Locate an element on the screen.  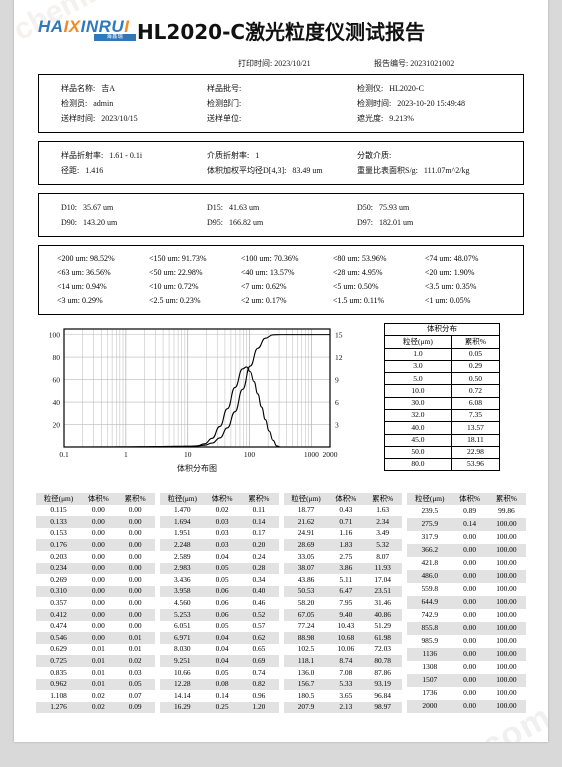
size-cell: 0.310 is located at coordinates (59, 591).